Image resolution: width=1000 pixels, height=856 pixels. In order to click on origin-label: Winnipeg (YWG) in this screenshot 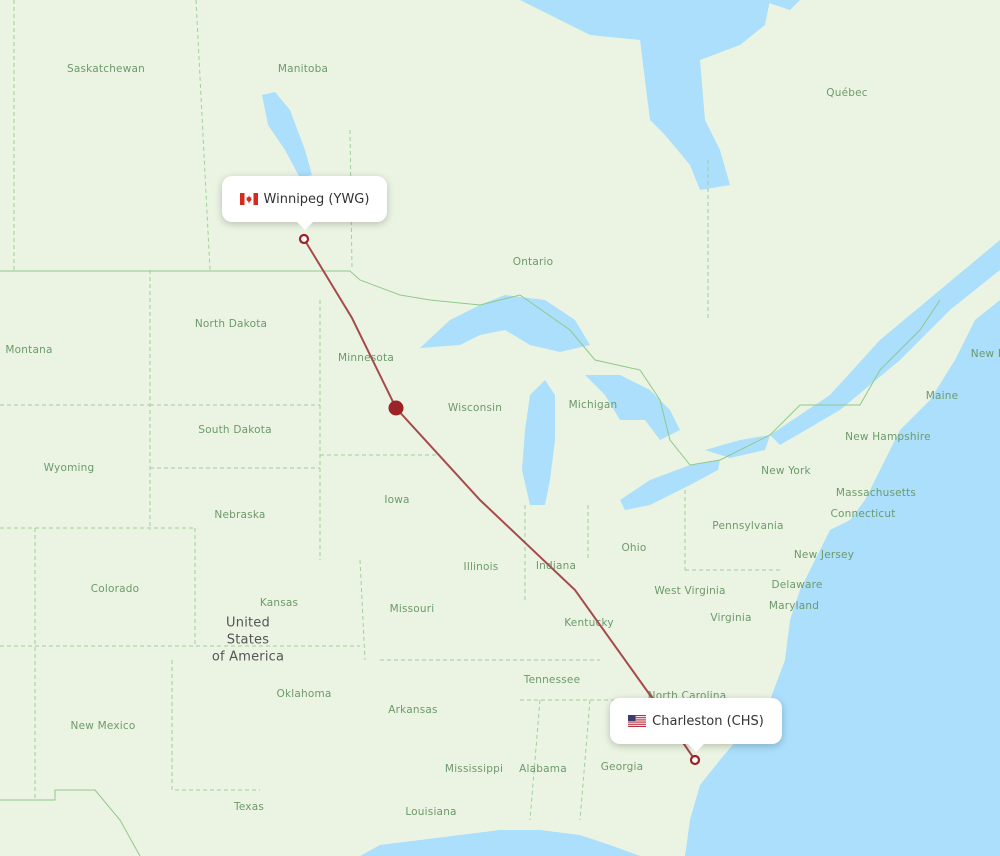, I will do `click(316, 199)`.